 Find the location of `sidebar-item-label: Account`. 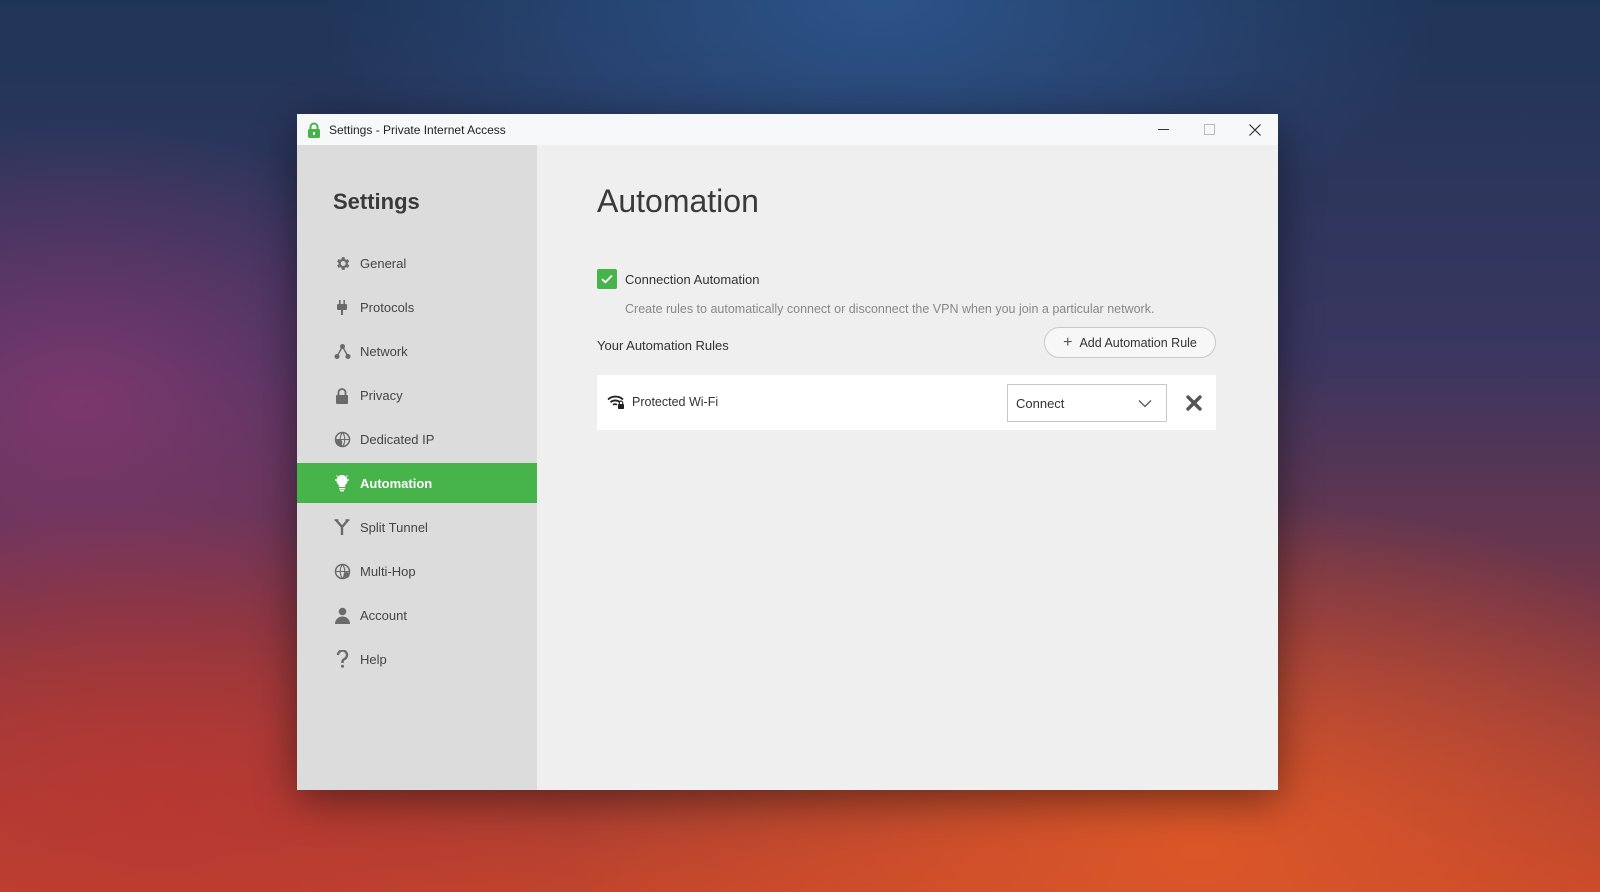

sidebar-item-label: Account is located at coordinates (383, 615).